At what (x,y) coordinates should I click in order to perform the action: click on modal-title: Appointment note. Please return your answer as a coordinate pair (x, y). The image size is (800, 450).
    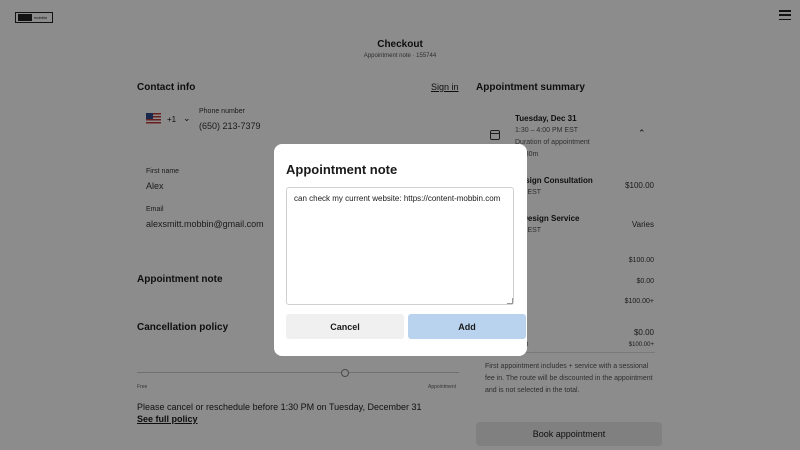
    Looking at the image, I should click on (342, 169).